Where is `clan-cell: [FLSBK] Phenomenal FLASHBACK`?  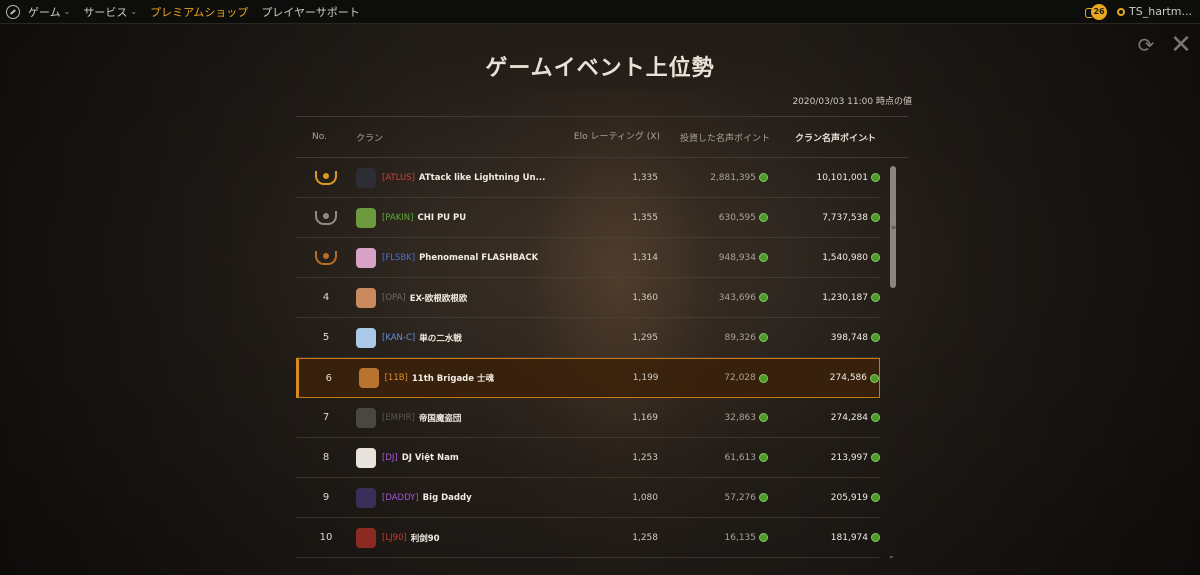
clan-cell: [FLSBK] Phenomenal FLASHBACK is located at coordinates (463, 257).